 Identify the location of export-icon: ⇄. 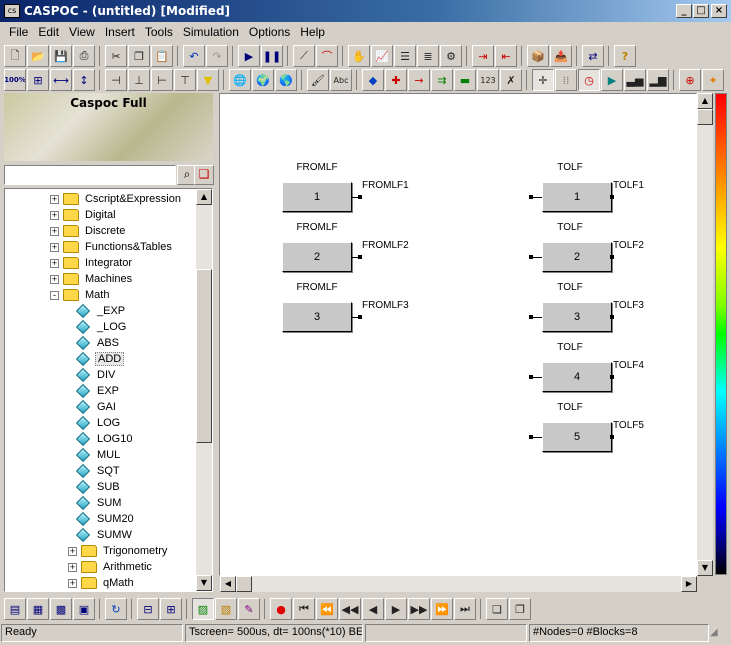
(593, 56).